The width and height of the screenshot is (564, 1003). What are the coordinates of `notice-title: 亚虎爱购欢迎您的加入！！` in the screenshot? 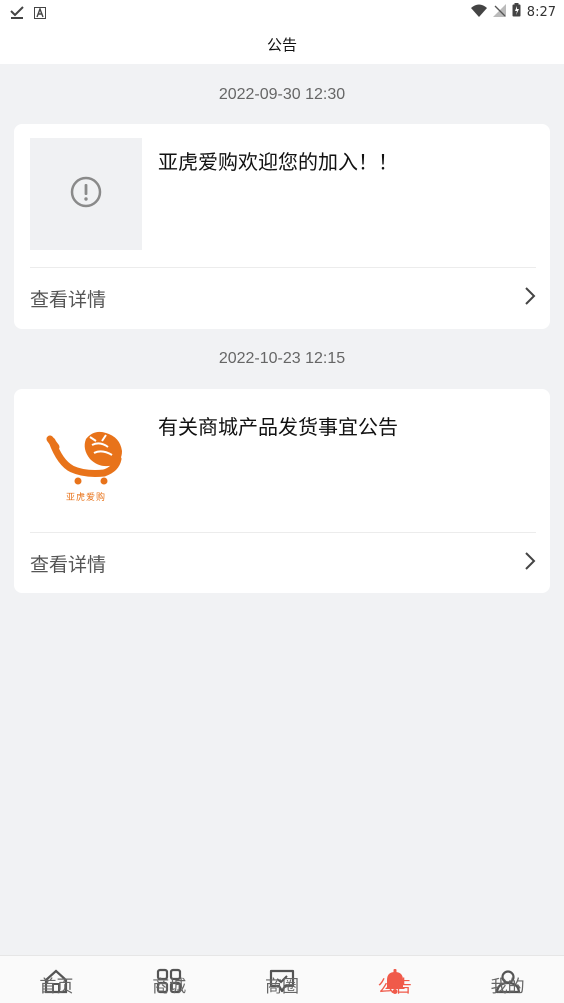 It's located at (278, 162).